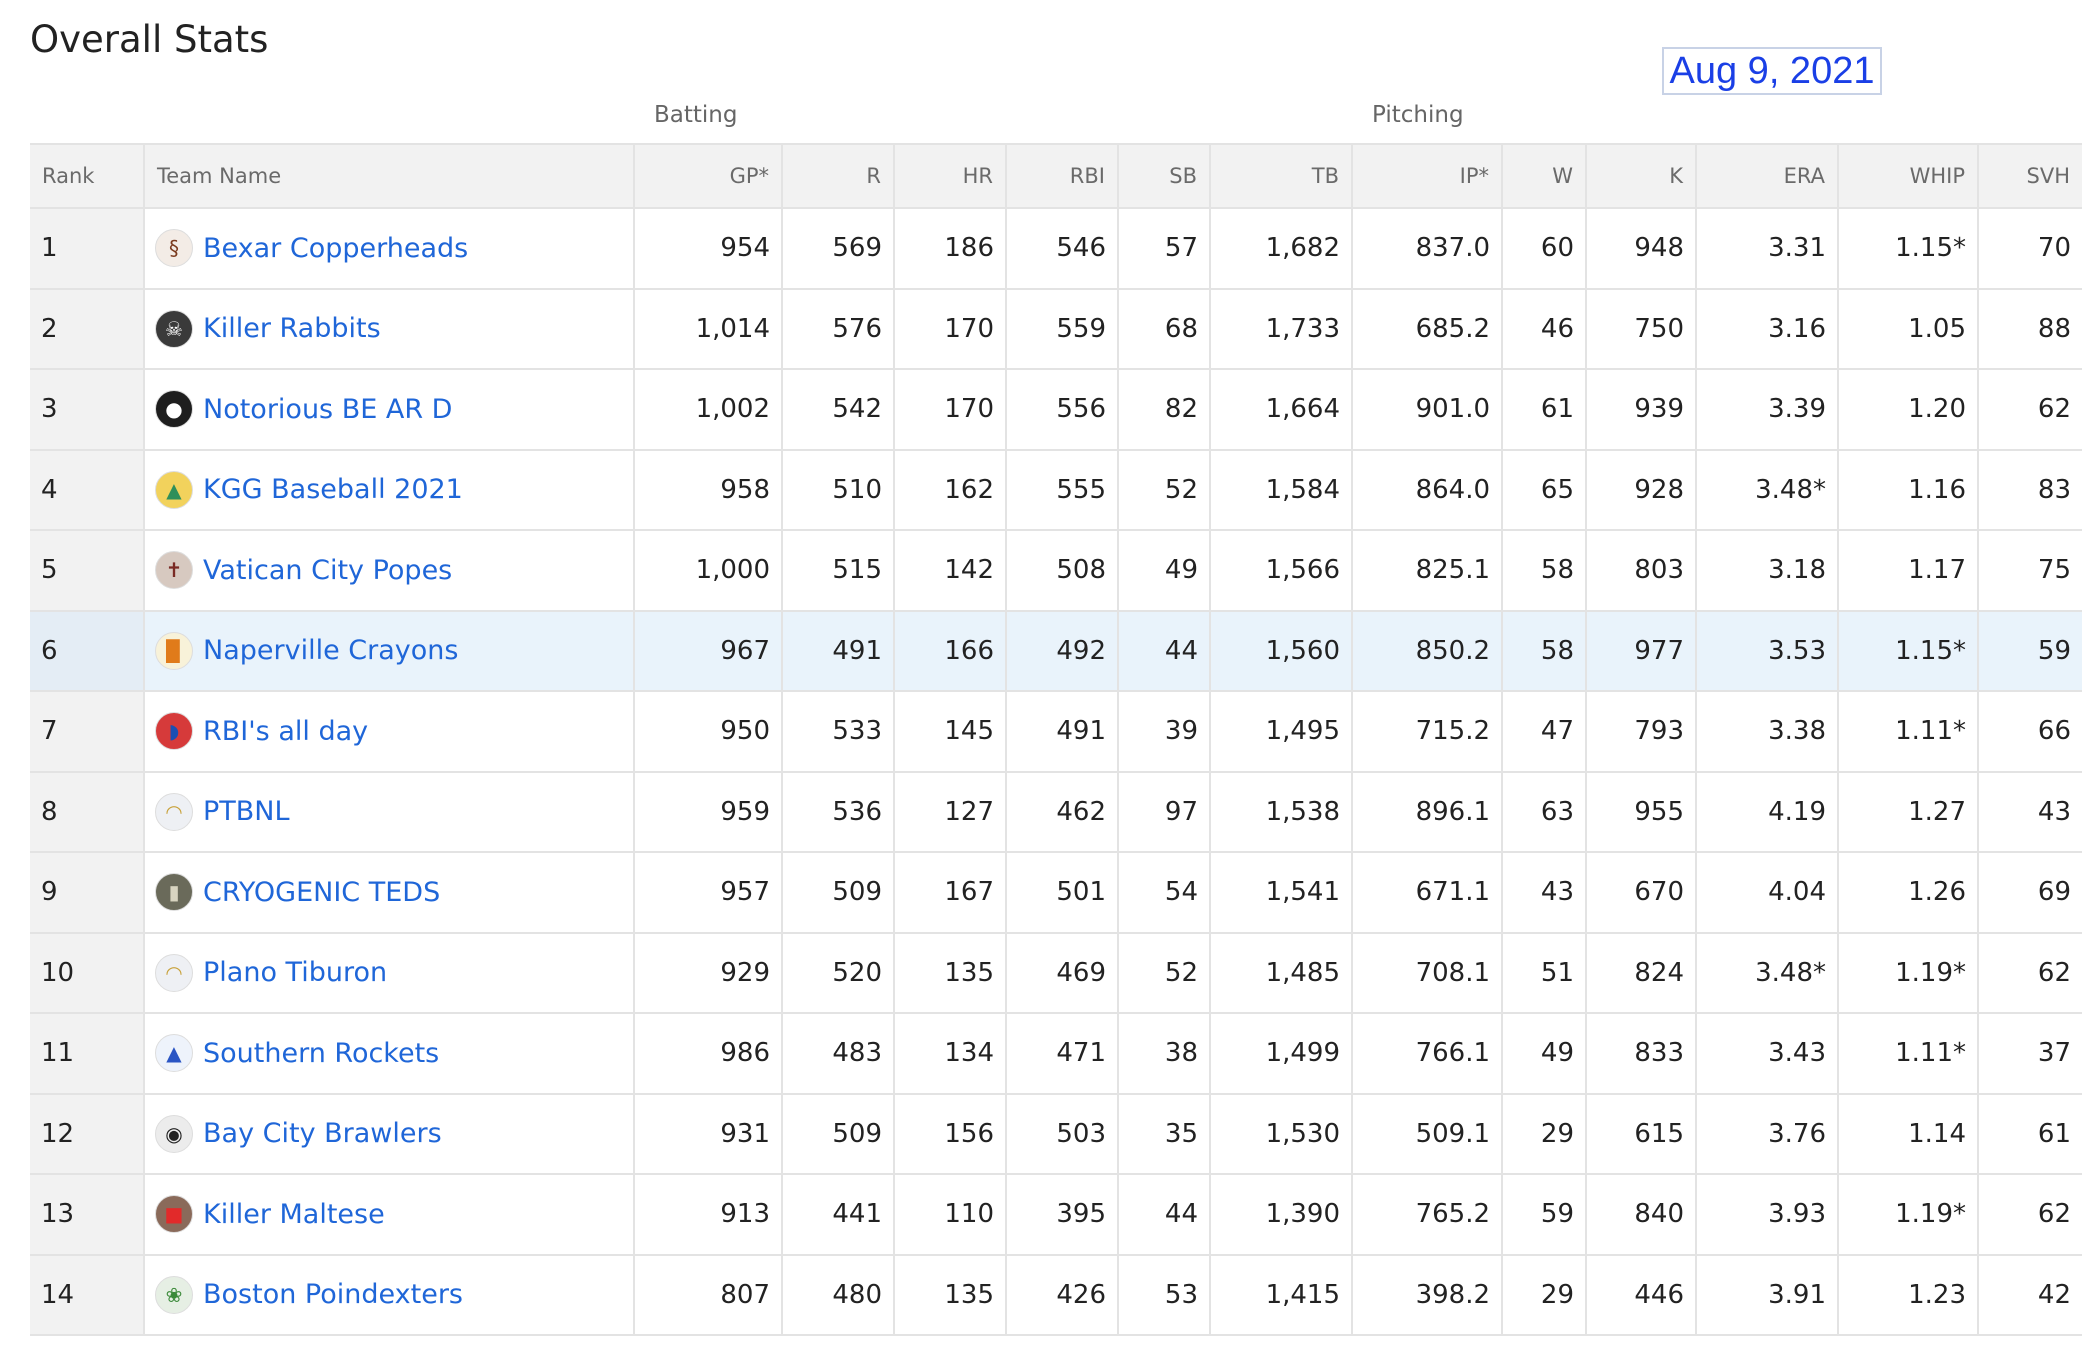 The width and height of the screenshot is (2100, 1350). What do you see at coordinates (1640, 176) in the screenshot?
I see `col-header-k: K` at bounding box center [1640, 176].